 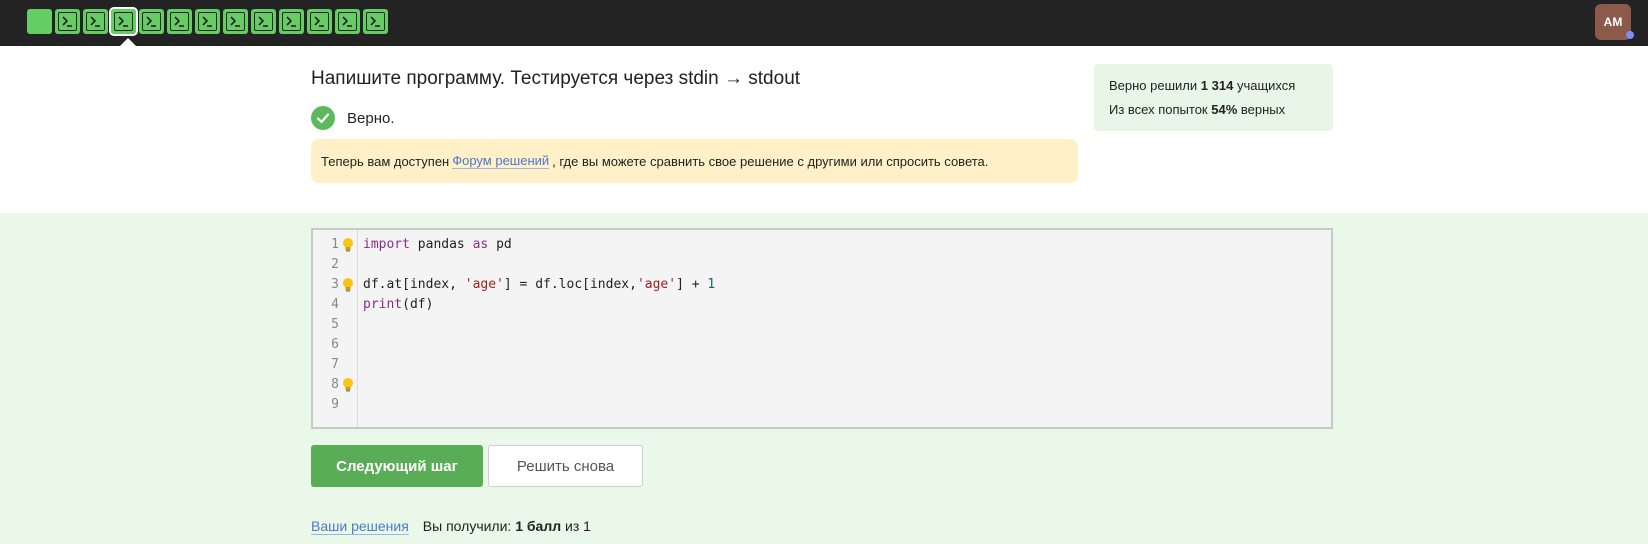 What do you see at coordinates (467, 526) in the screenshot?
I see `score-prefix: Вы получили:` at bounding box center [467, 526].